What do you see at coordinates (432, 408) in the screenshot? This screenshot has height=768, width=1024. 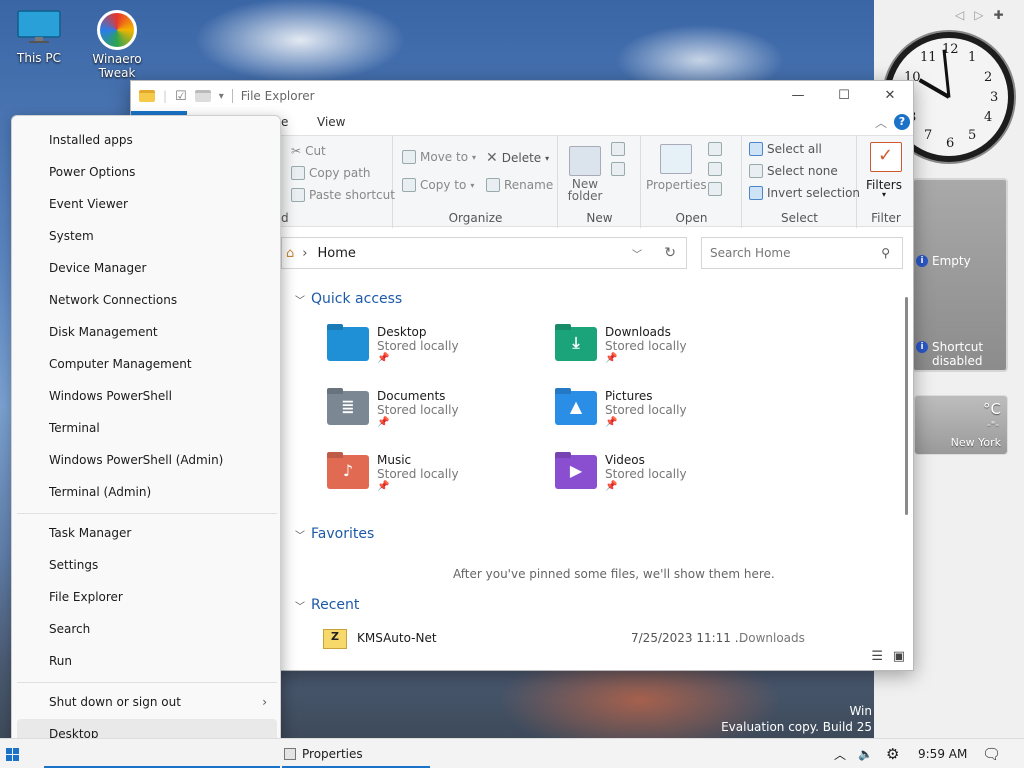 I see `quick-access-item-documents: ≣ Documents Stored locally 📌` at bounding box center [432, 408].